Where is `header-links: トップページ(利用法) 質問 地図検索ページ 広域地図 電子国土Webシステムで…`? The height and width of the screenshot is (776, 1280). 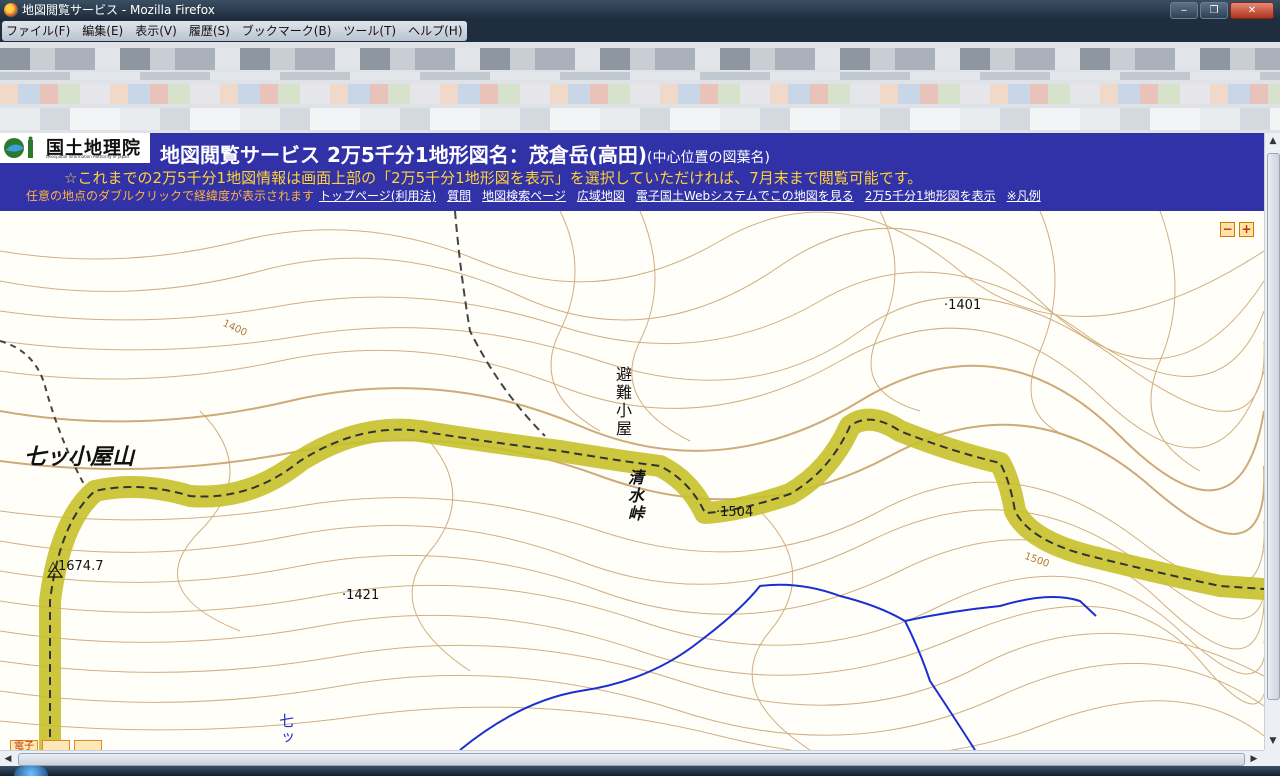 header-links: トップページ(利用法) 質問 地図検索ページ 広域地図 電子国土Webシステムで… is located at coordinates (680, 195).